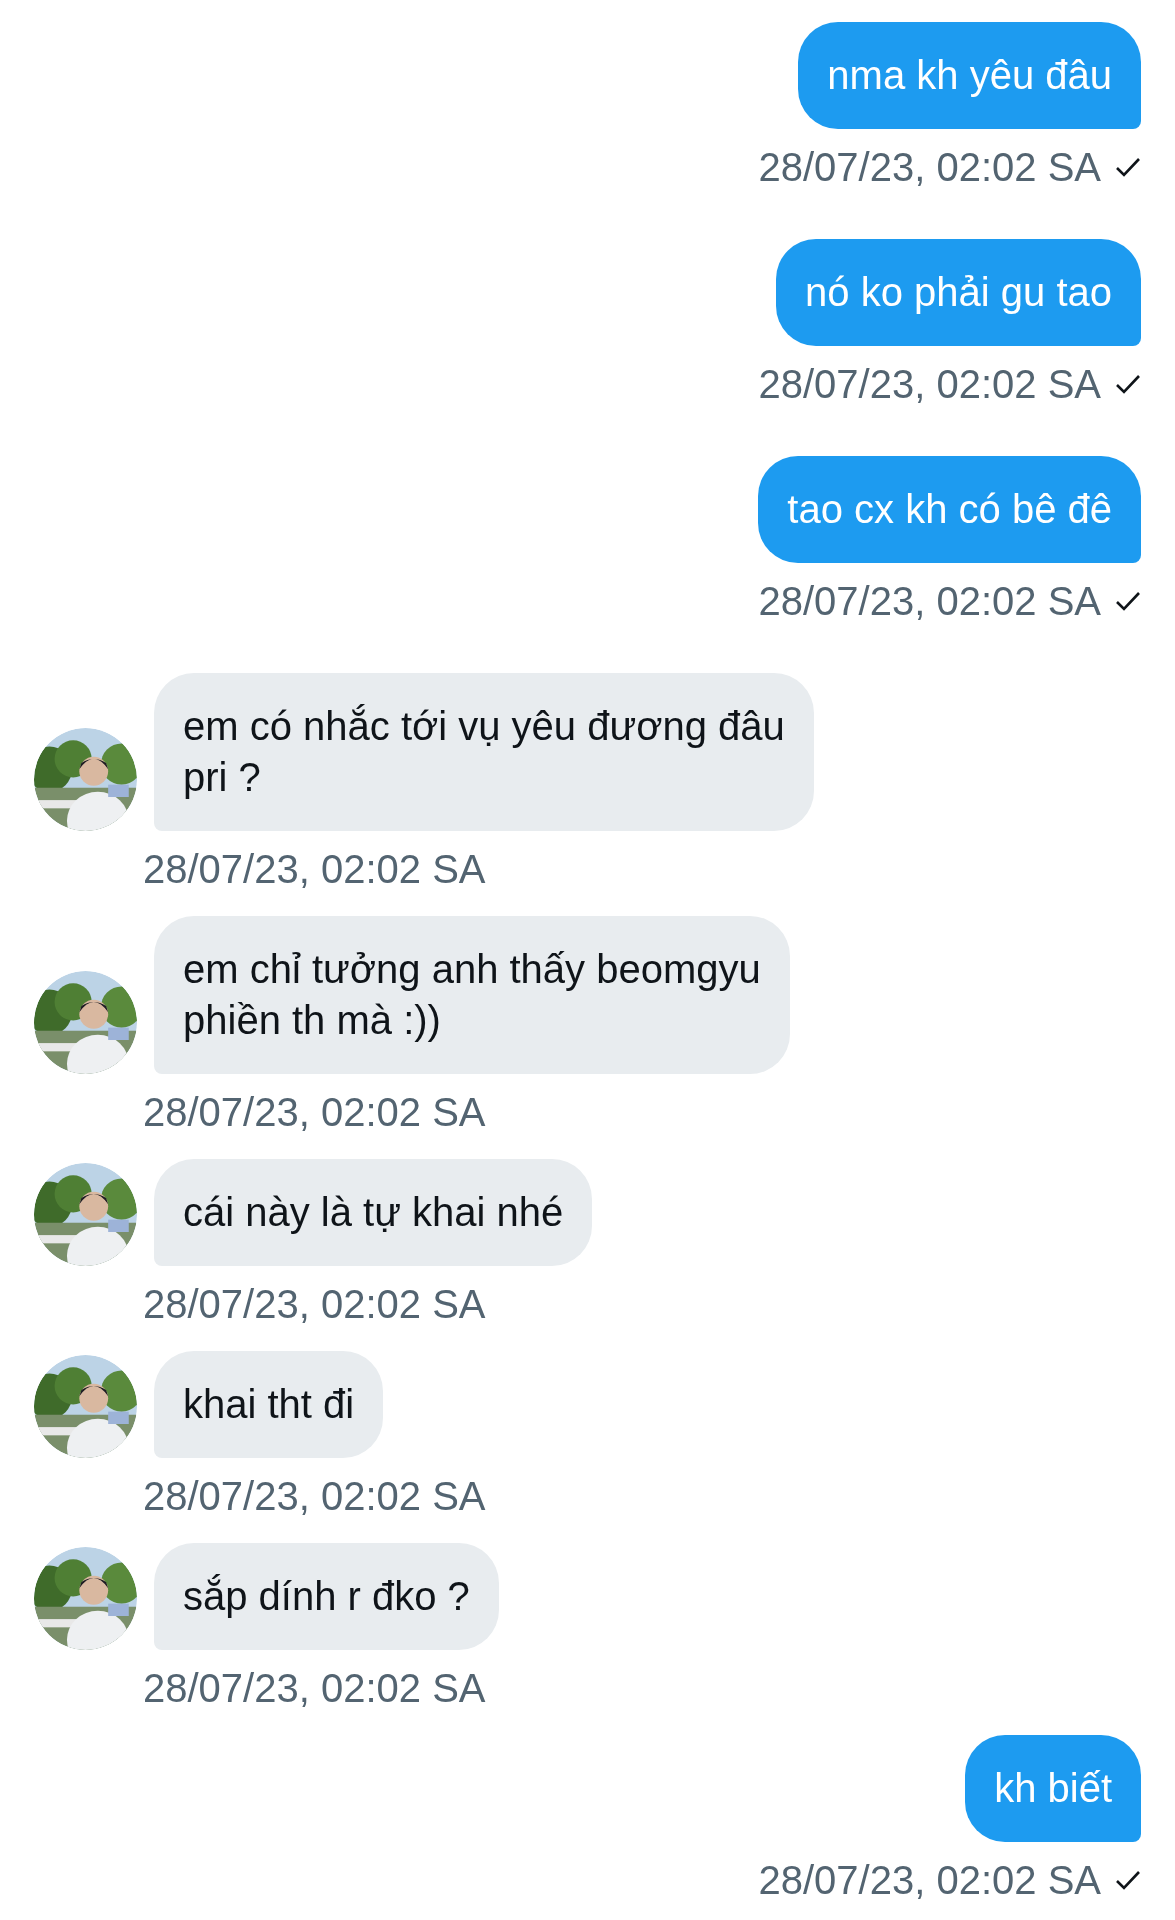 The height and width of the screenshot is (1920, 1175). What do you see at coordinates (1053, 1788) in the screenshot?
I see `message-bubble: kh biết` at bounding box center [1053, 1788].